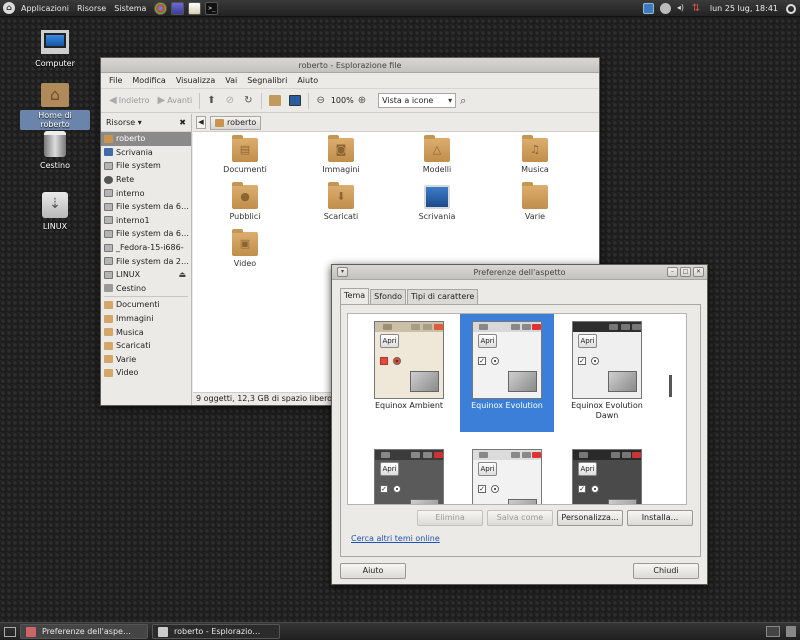  What do you see at coordinates (195, 8) in the screenshot?
I see `text-editor-launcher-icon` at bounding box center [195, 8].